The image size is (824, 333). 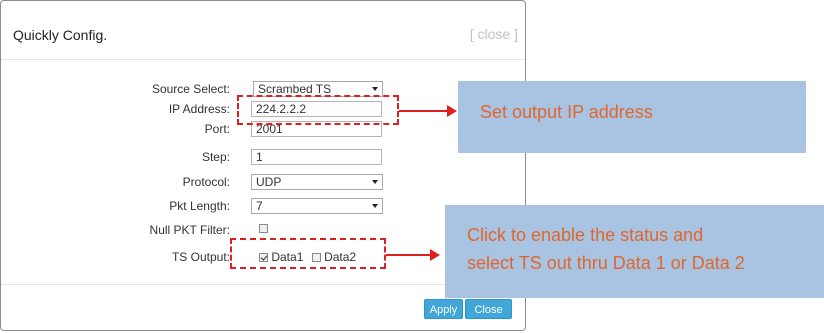 What do you see at coordinates (259, 206) in the screenshot?
I see `pkt-length-value: 7` at bounding box center [259, 206].